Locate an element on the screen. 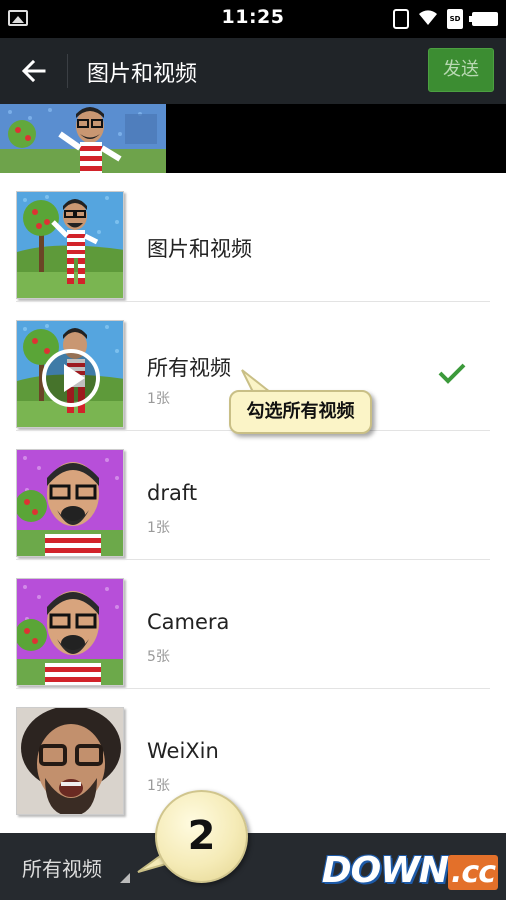 The image size is (506, 900). instruction-callout: 勾选所有视频 is located at coordinates (300, 412).